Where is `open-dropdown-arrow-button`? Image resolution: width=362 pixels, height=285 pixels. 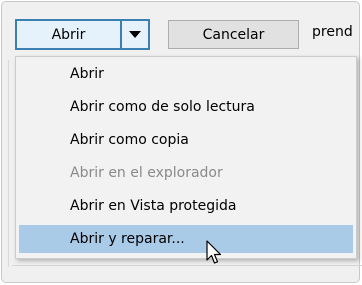
open-dropdown-arrow-button is located at coordinates (135, 34).